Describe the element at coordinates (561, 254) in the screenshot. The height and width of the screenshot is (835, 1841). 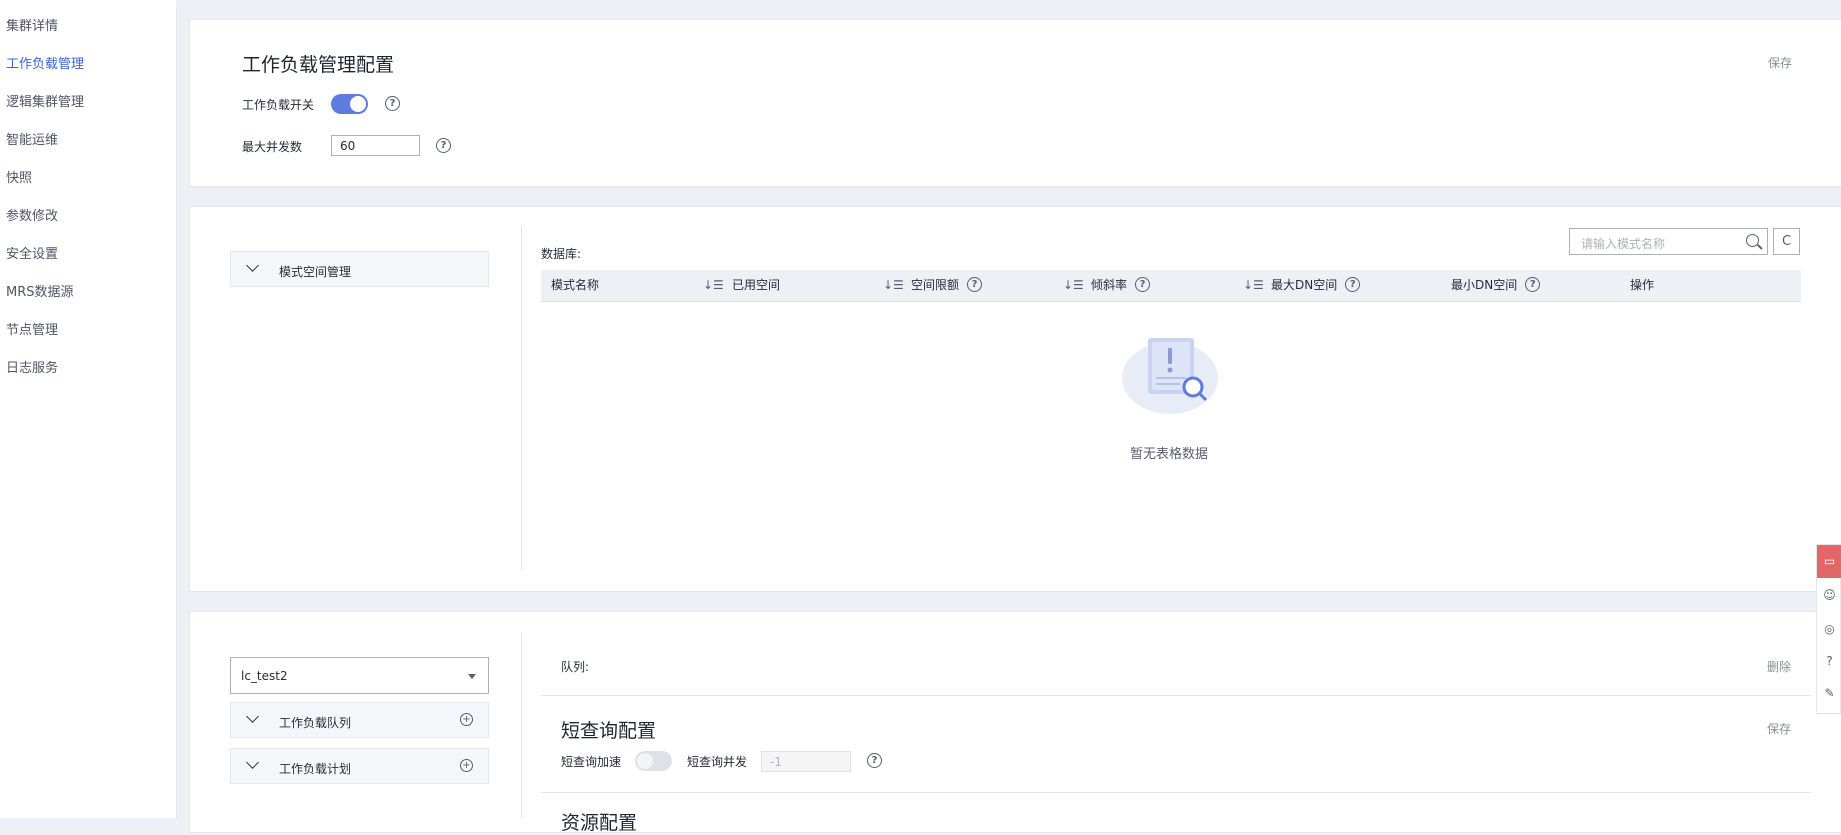
I see `database-label: 数据库:` at that location.